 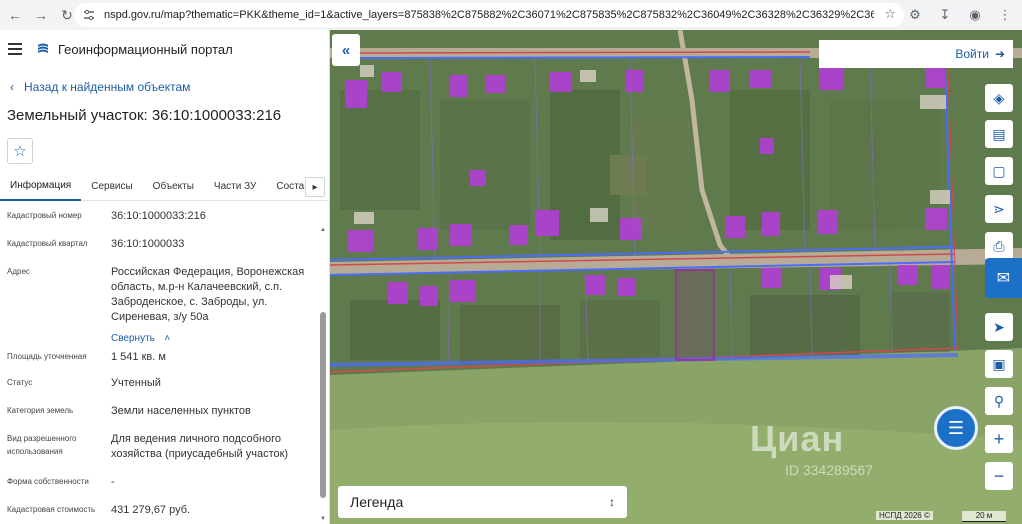 I want to click on info-row: Статус Учтенный, so click(x=159, y=383).